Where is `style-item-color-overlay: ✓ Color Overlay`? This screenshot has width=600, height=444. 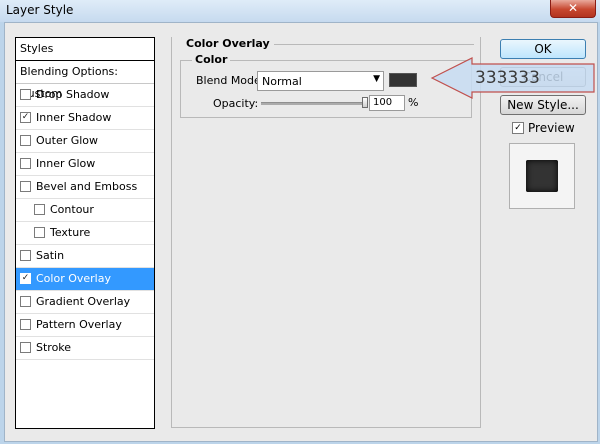
style-item-color-overlay: ✓ Color Overlay is located at coordinates (85, 279).